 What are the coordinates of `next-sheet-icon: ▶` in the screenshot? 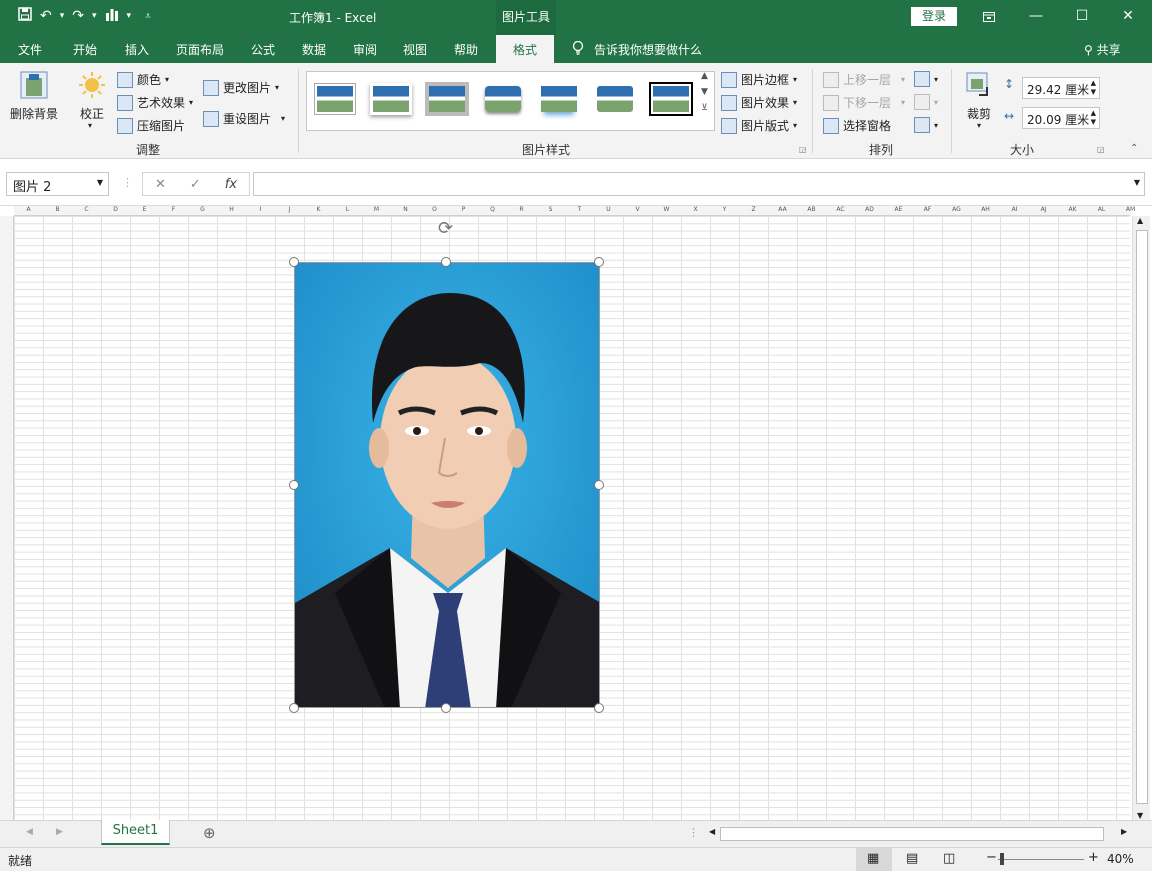 It's located at (59, 832).